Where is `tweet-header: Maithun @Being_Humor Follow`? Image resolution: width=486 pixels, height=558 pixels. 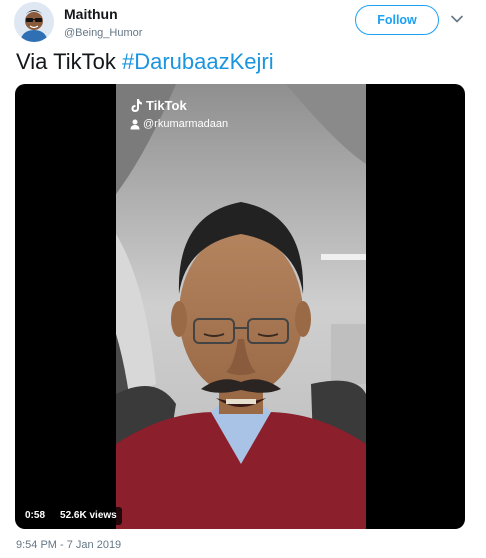
tweet-header: Maithun @Being_Humor Follow is located at coordinates (243, 22).